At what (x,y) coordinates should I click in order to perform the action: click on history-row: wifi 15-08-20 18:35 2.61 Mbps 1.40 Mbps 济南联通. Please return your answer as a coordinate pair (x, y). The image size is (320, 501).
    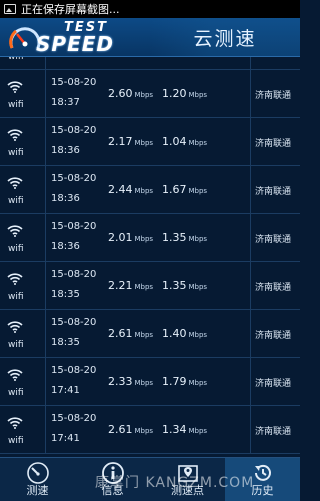
    Looking at the image, I should click on (150, 334).